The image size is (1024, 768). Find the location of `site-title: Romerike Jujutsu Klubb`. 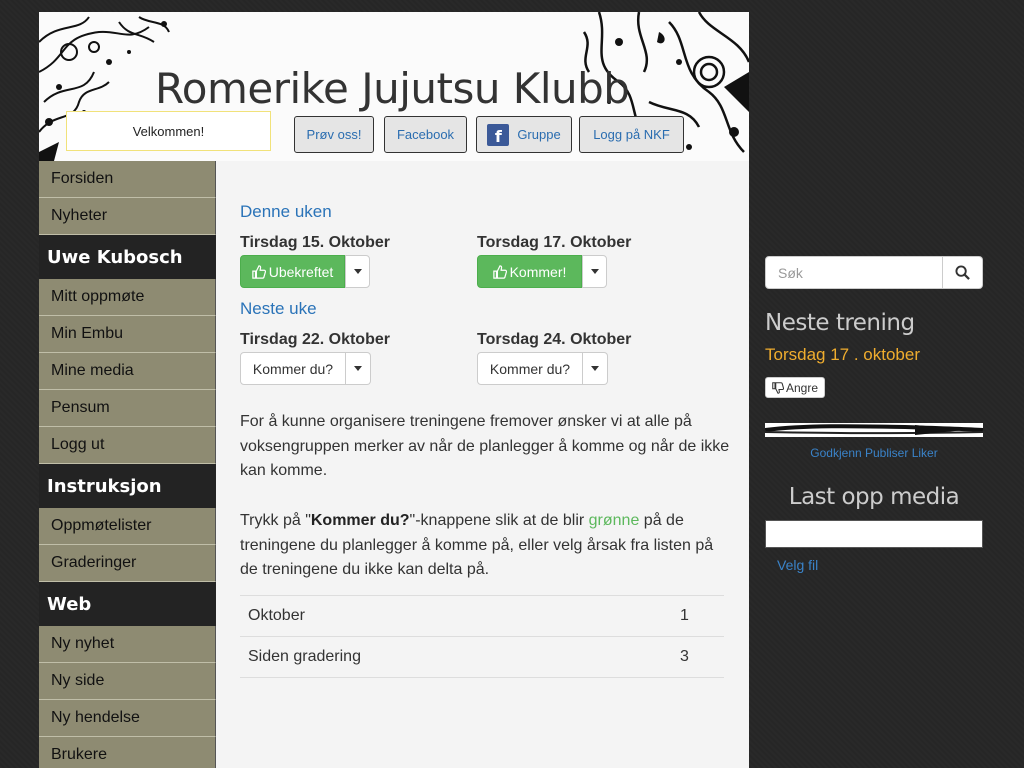

site-title: Romerike Jujutsu Klubb is located at coordinates (392, 88).